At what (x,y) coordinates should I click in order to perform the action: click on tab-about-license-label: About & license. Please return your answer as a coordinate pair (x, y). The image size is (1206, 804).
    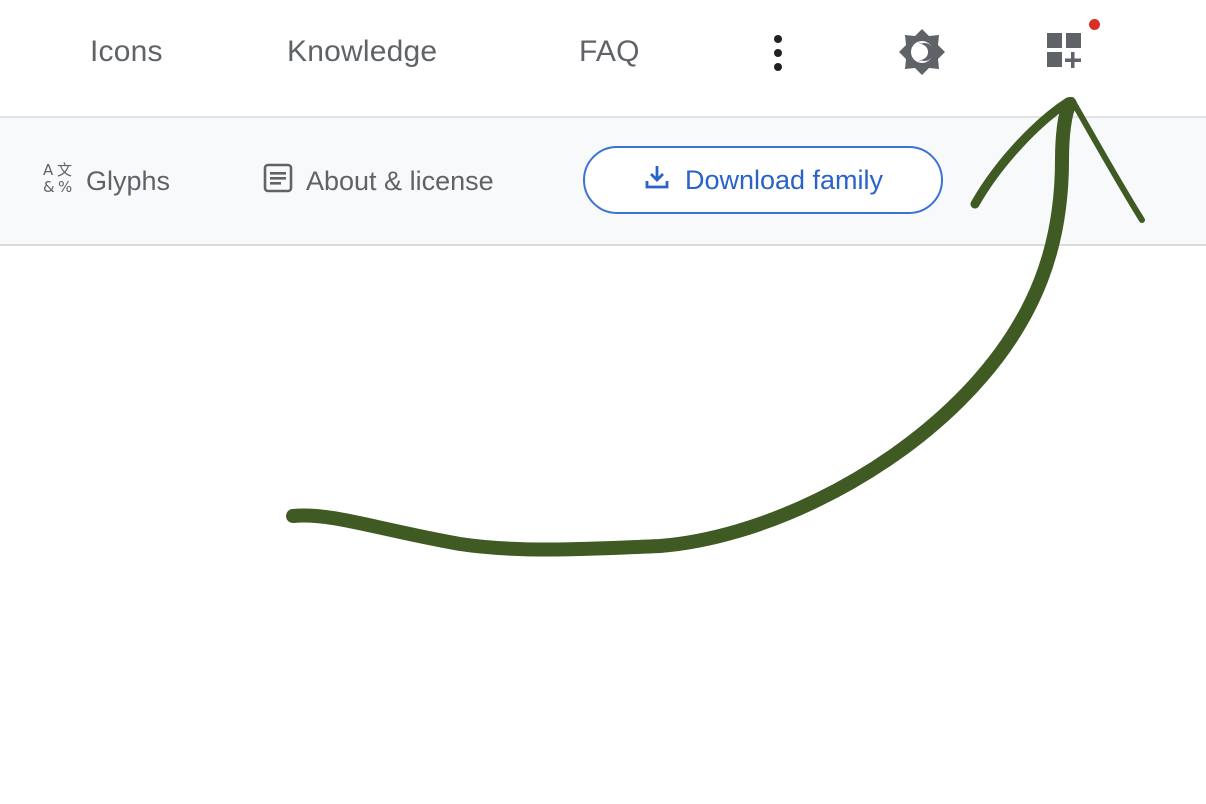
    Looking at the image, I should click on (400, 180).